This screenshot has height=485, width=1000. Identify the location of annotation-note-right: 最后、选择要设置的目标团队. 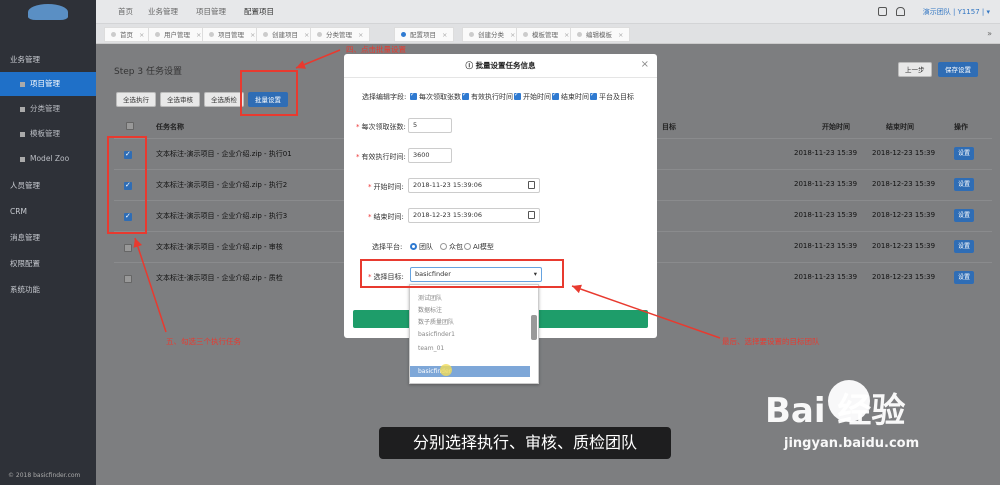
(771, 341).